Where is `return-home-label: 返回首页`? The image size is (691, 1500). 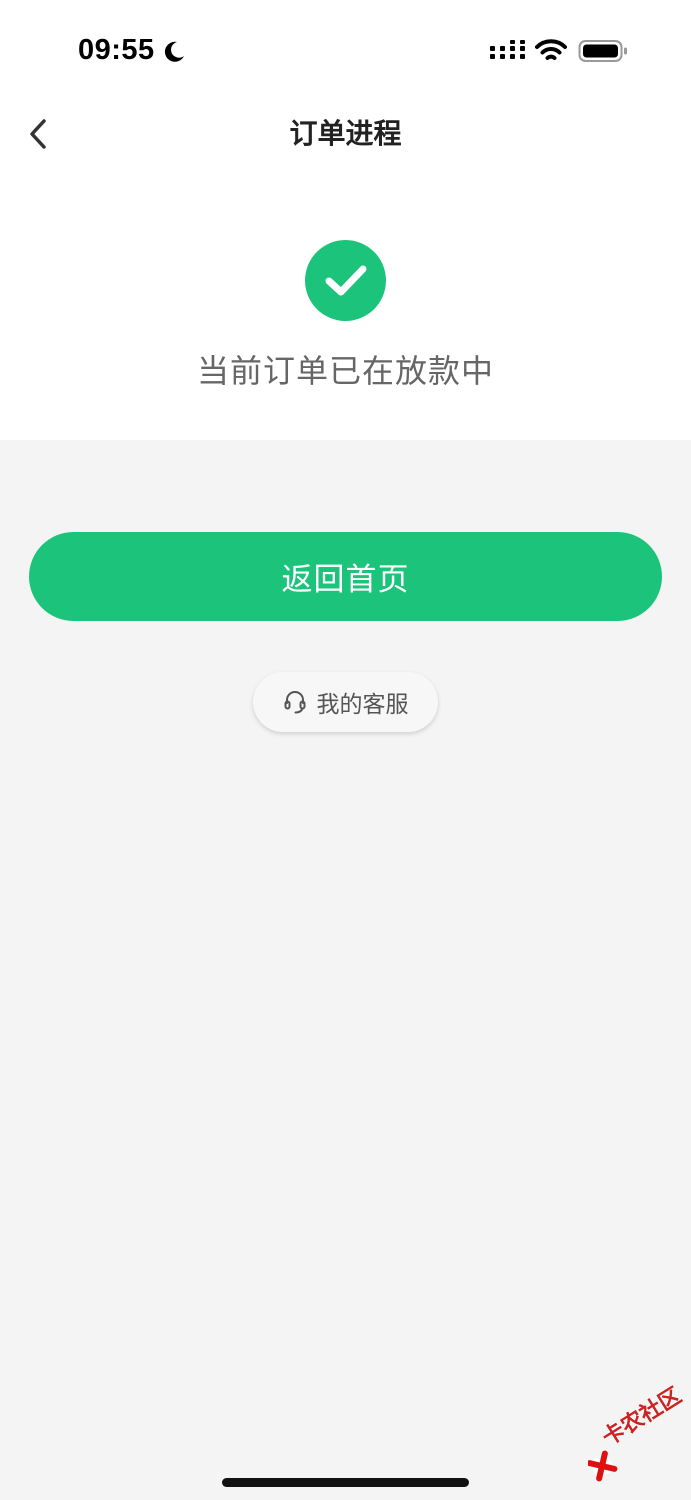
return-home-label: 返回首页 is located at coordinates (345, 580).